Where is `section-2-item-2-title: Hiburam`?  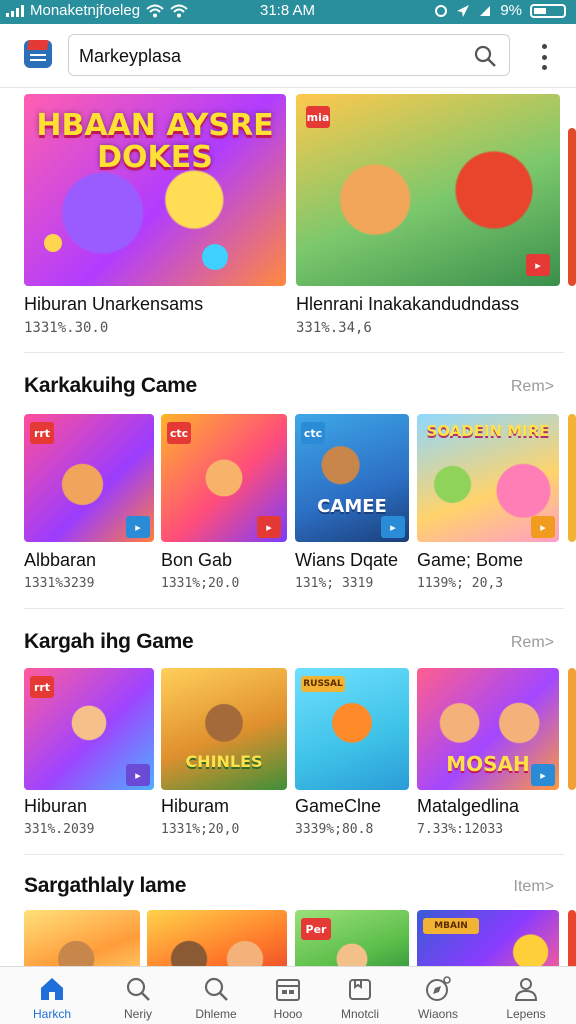
section-2-item-2-title: Hiburam is located at coordinates (224, 806).